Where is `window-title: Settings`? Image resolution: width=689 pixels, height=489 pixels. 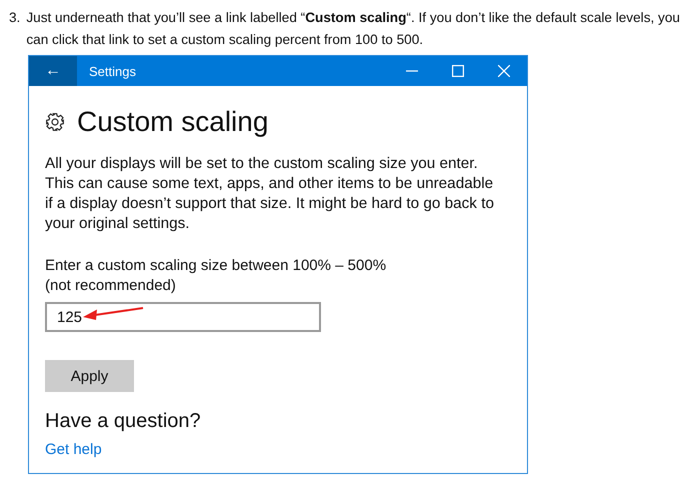 window-title: Settings is located at coordinates (113, 71).